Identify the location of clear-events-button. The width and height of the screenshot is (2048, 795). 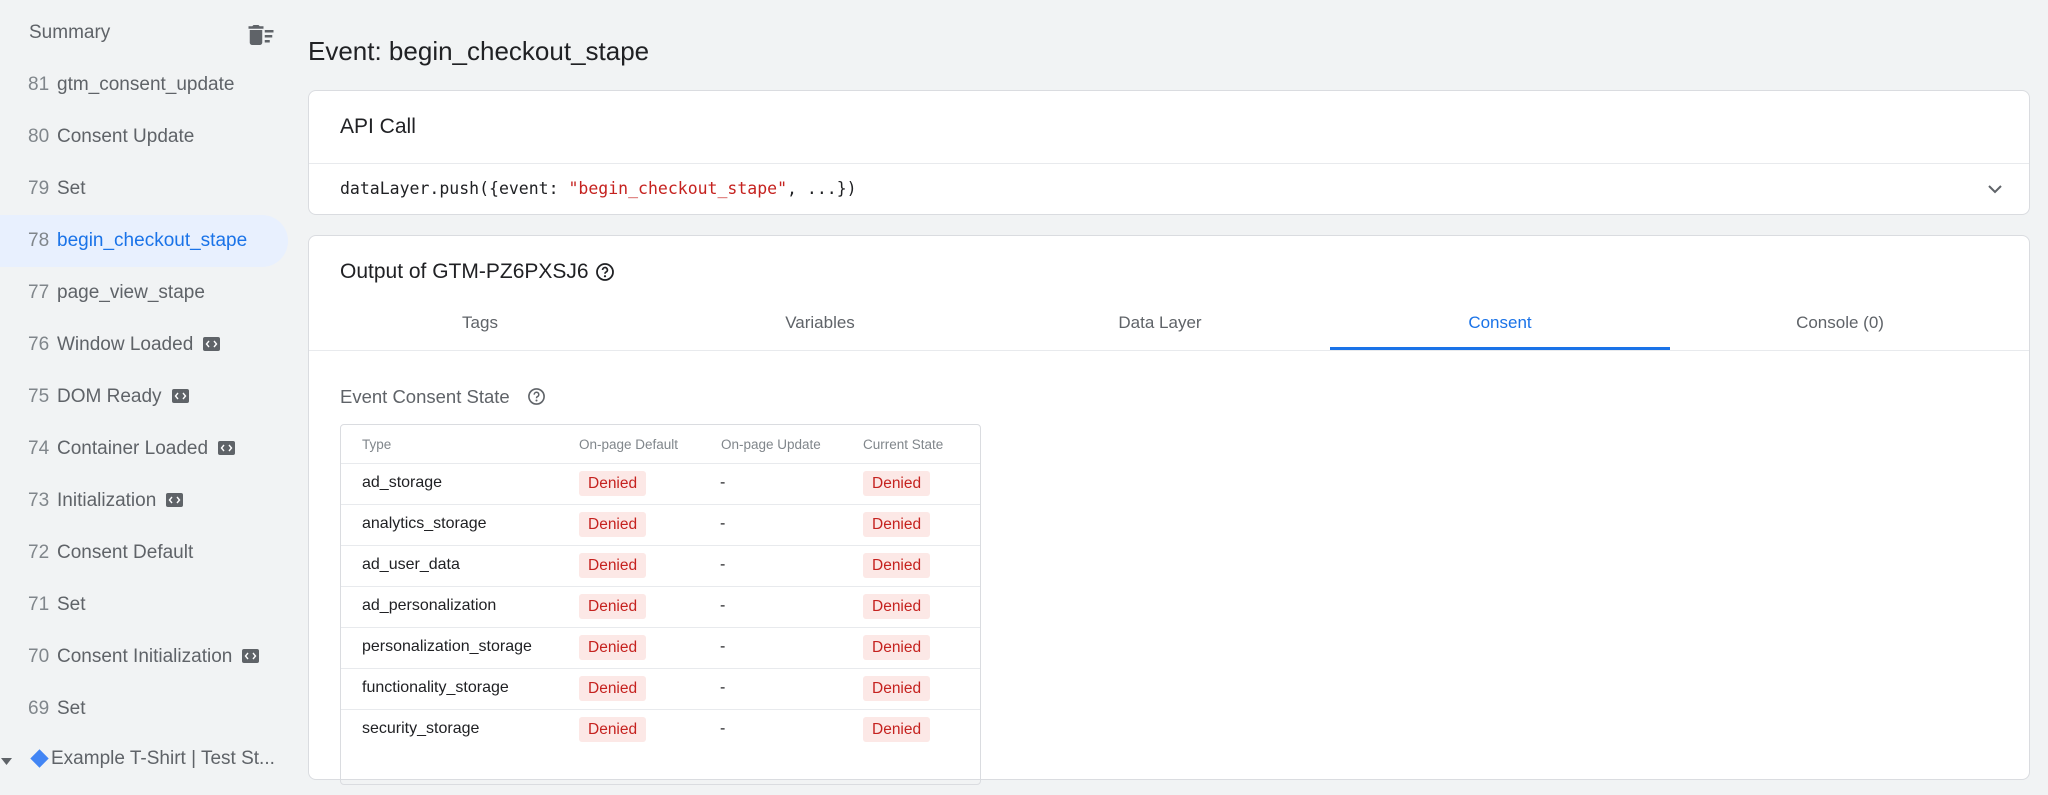
(261, 35).